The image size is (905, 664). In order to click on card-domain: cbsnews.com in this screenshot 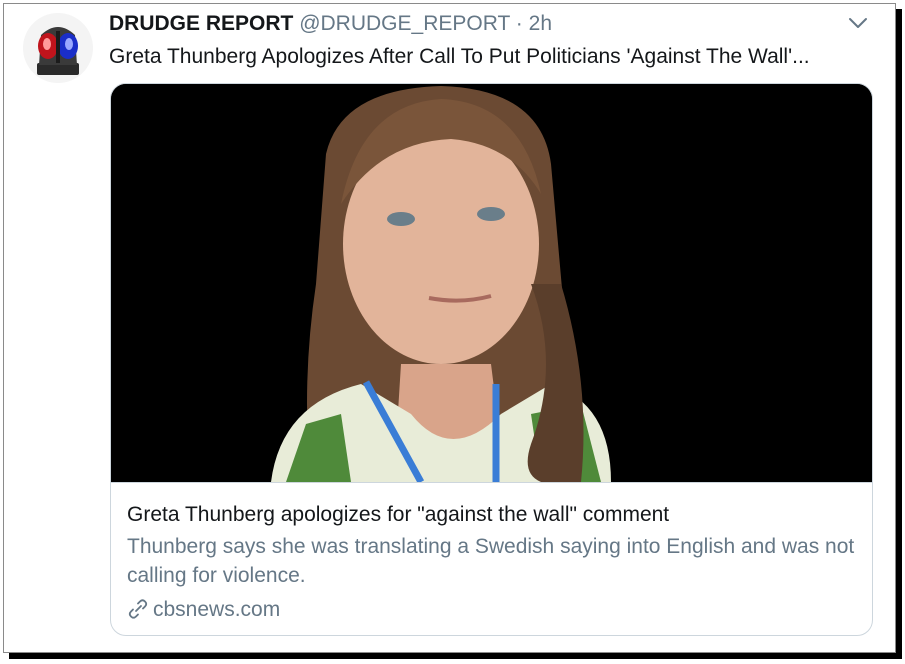, I will do `click(203, 609)`.